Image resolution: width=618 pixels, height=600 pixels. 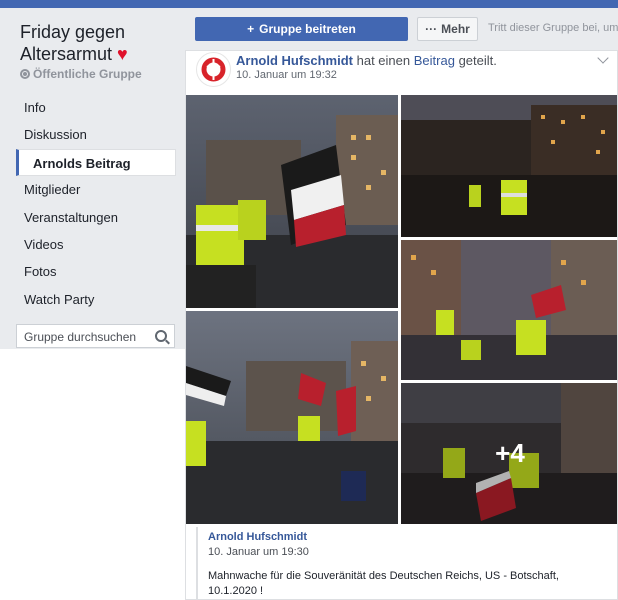 I want to click on more-button: ··· Mehr, so click(x=447, y=29).